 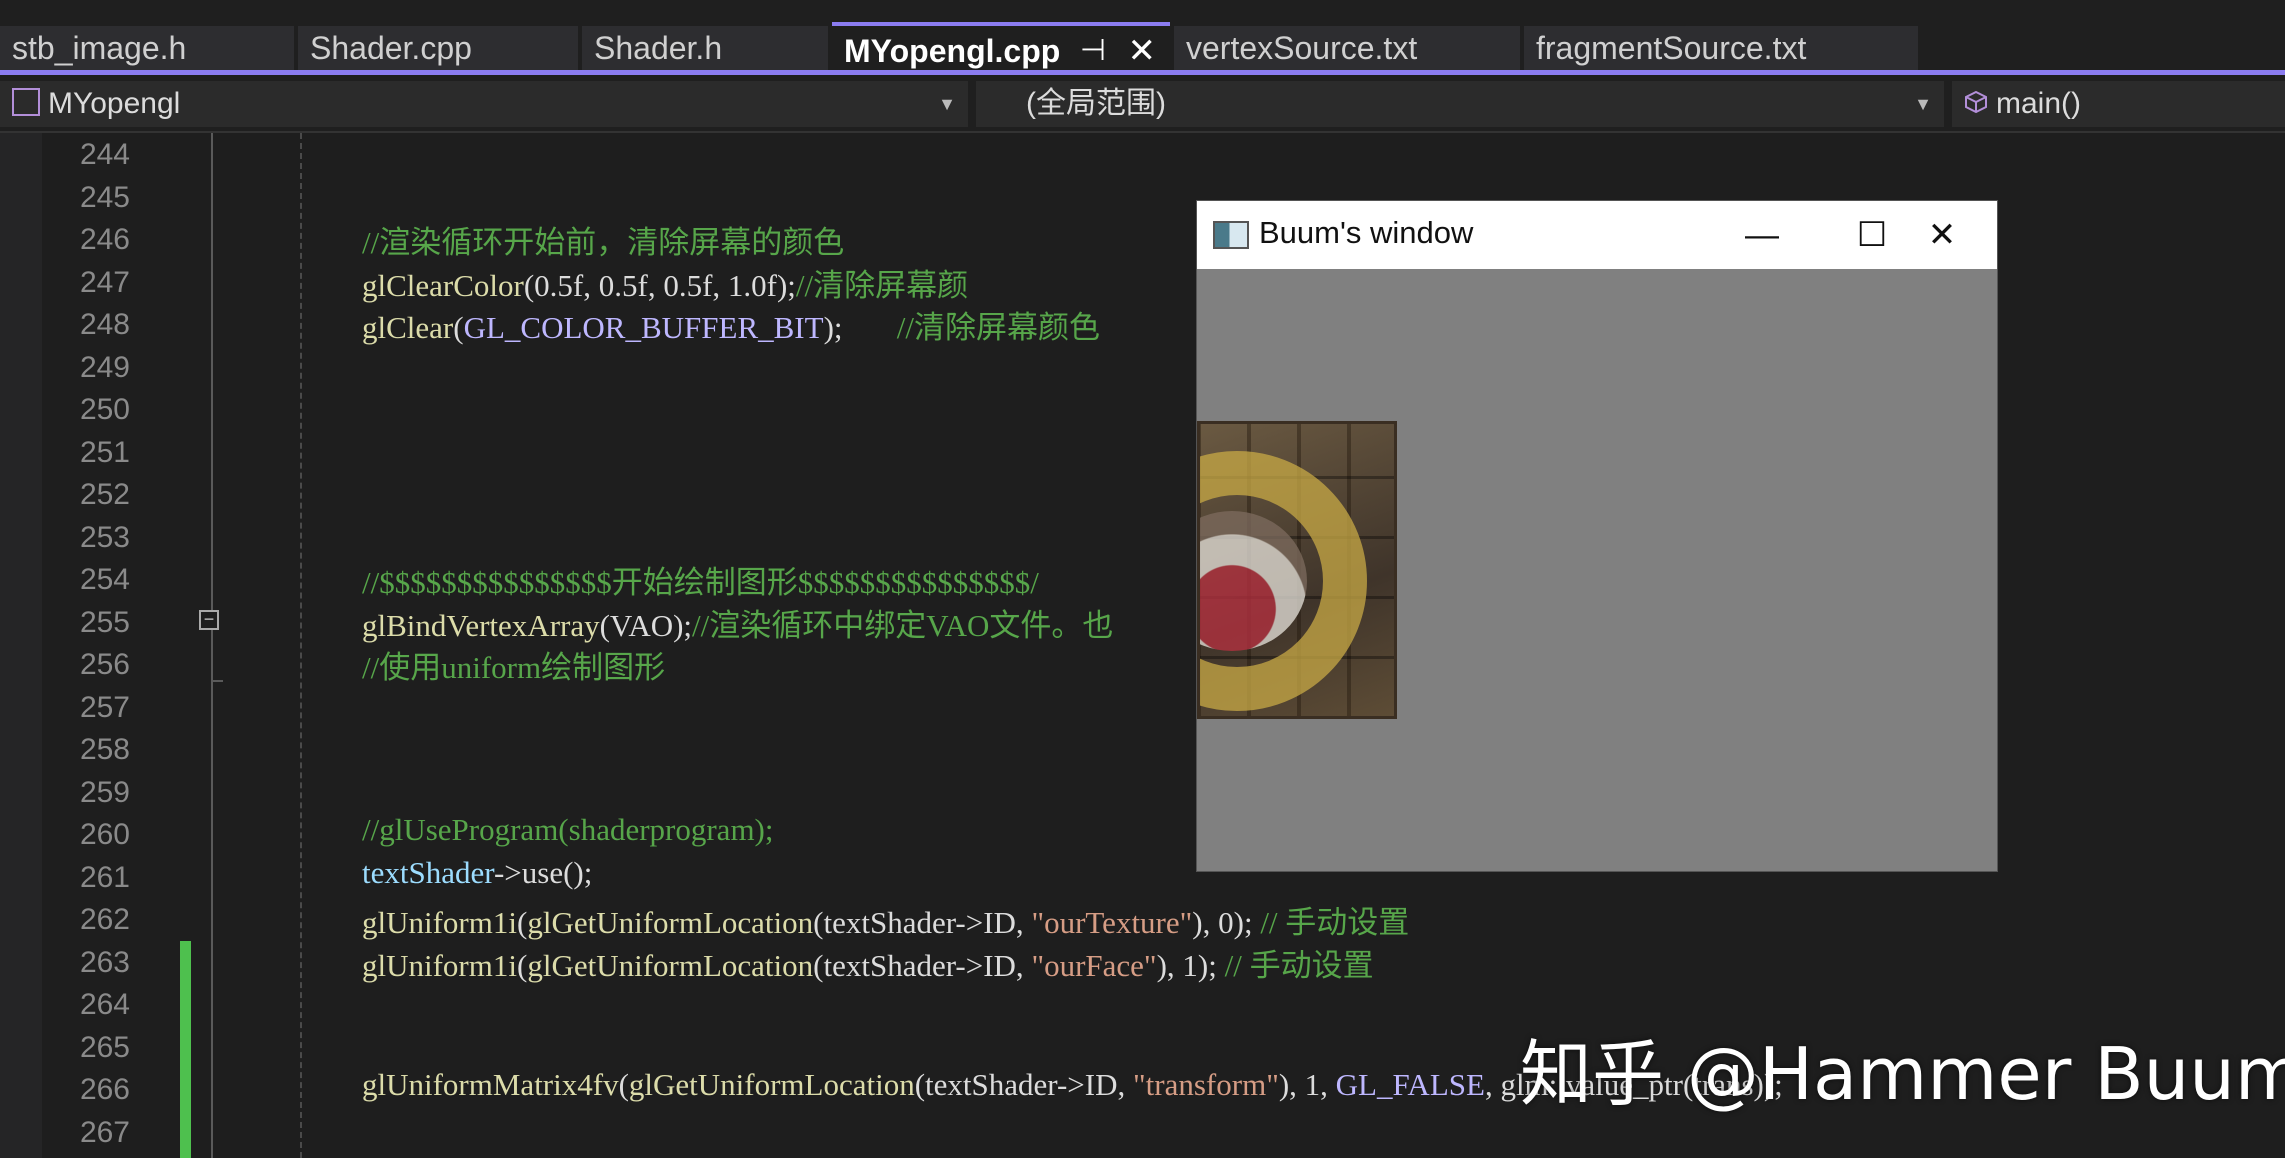 I want to click on line-number: 262, so click(x=90, y=920).